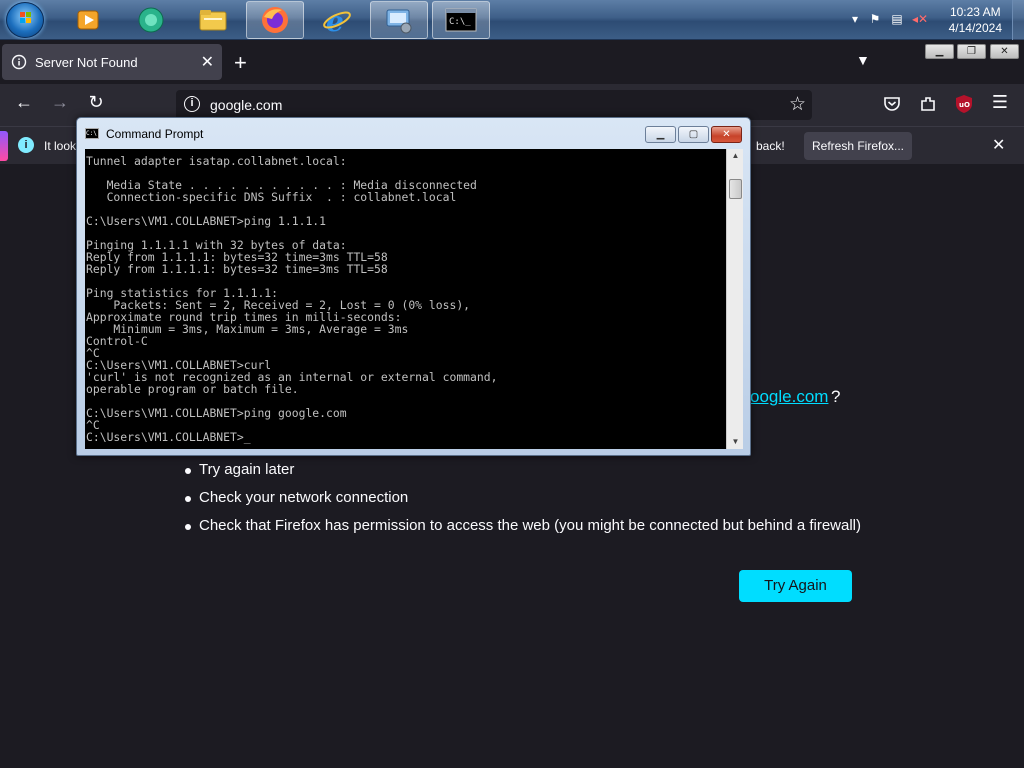 The height and width of the screenshot is (768, 1024). What do you see at coordinates (494, 105) in the screenshot?
I see `url-bar: i google.com ☆` at bounding box center [494, 105].